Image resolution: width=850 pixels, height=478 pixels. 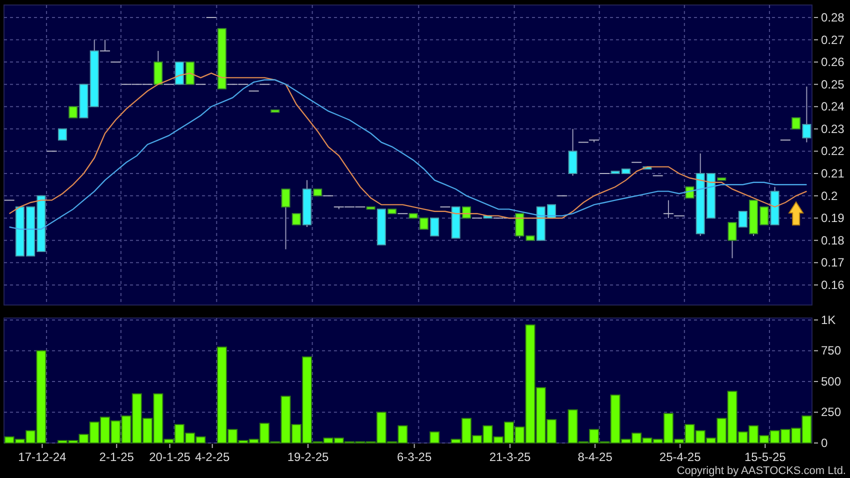 I want to click on y-axis-label: 500, so click(x=831, y=381).